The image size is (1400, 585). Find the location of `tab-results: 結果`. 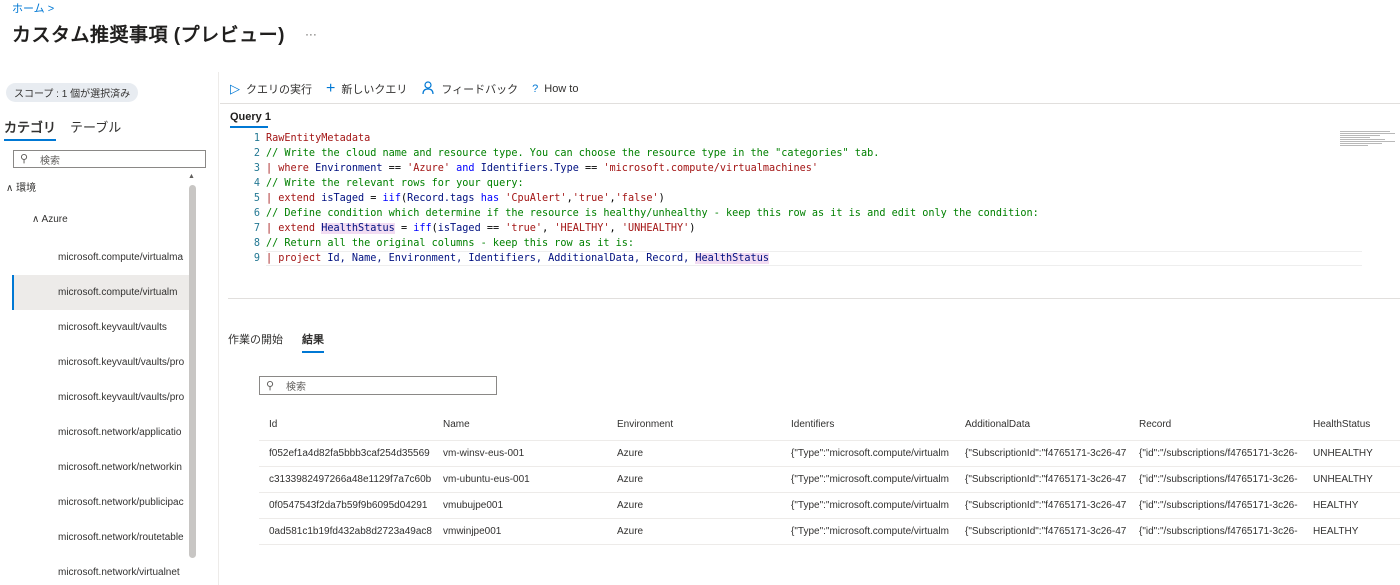

tab-results: 結果 is located at coordinates (313, 342).